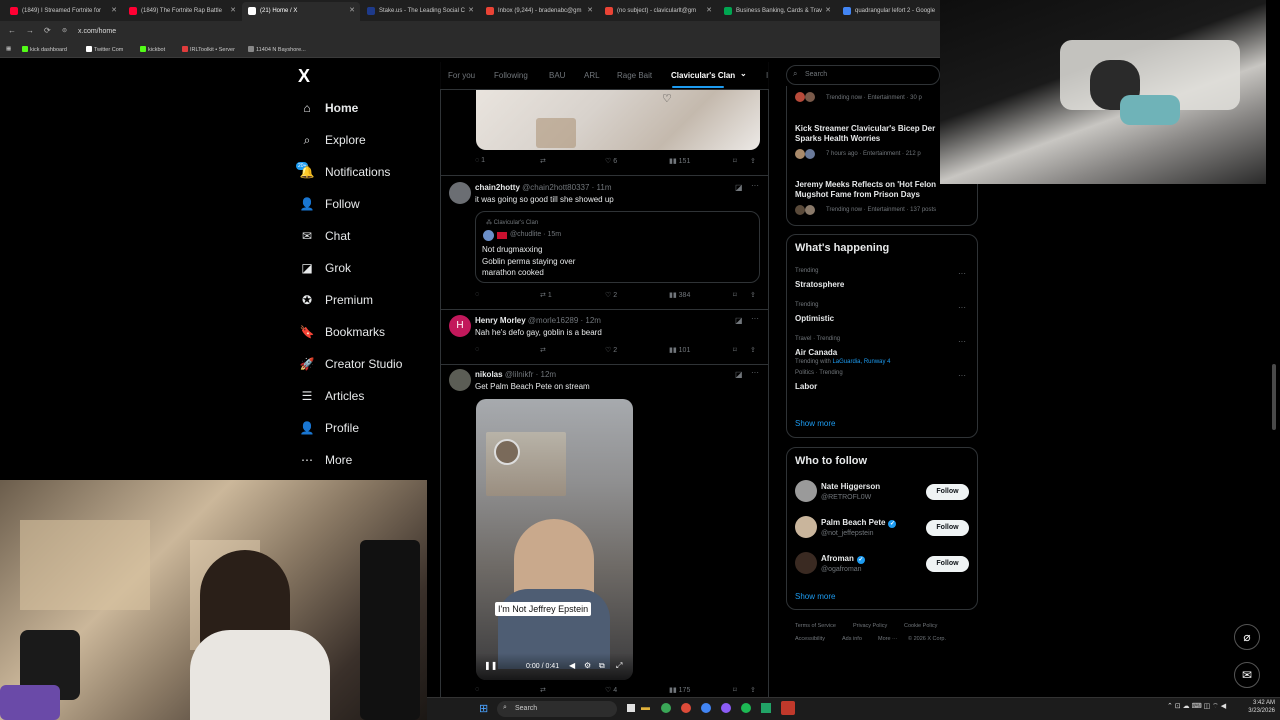 Image resolution: width=1280 pixels, height=720 pixels. Describe the element at coordinates (8, 49) in the screenshot. I see `apps-icon: ▦` at that location.